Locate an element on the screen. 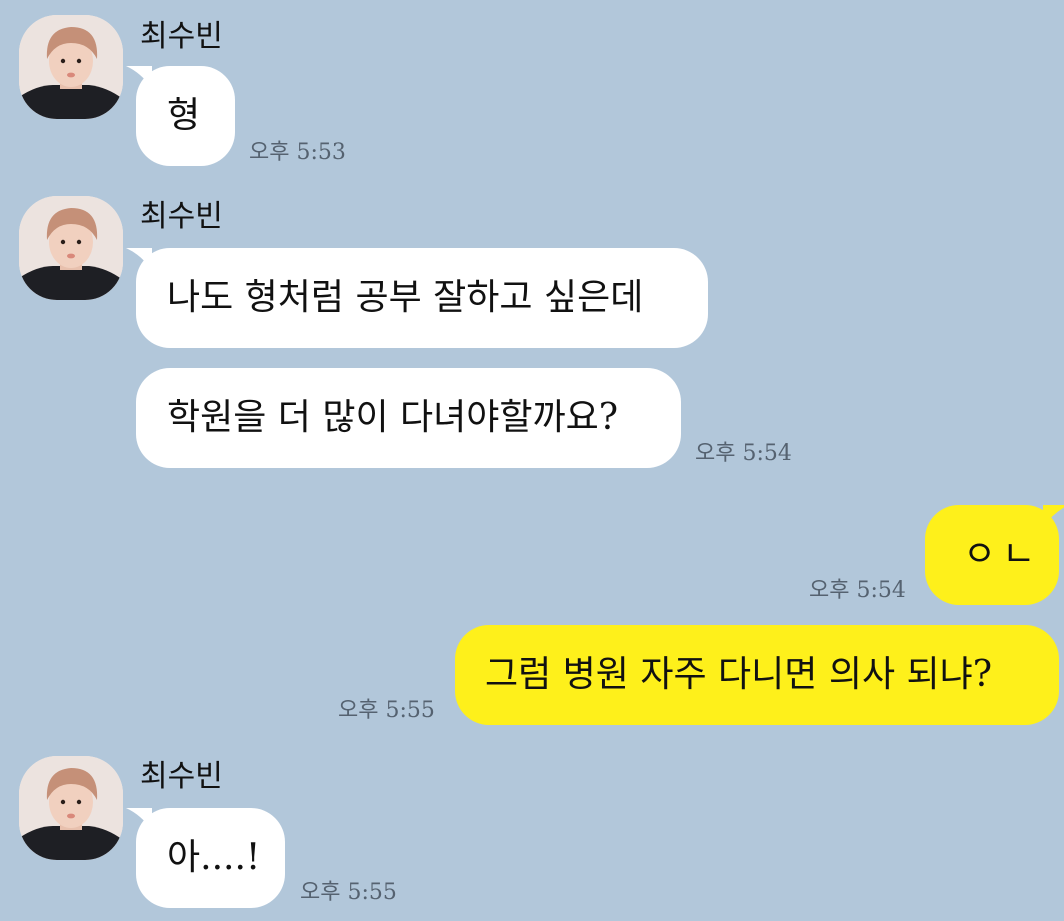  message-text: ㅇㄴ is located at coordinates (1002, 554).